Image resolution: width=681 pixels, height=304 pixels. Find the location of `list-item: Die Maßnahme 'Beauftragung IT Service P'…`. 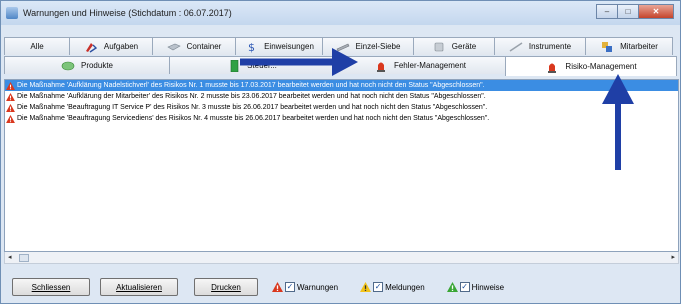

list-item: Die Maßnahme 'Beauftragung IT Service P'… is located at coordinates (341, 107).